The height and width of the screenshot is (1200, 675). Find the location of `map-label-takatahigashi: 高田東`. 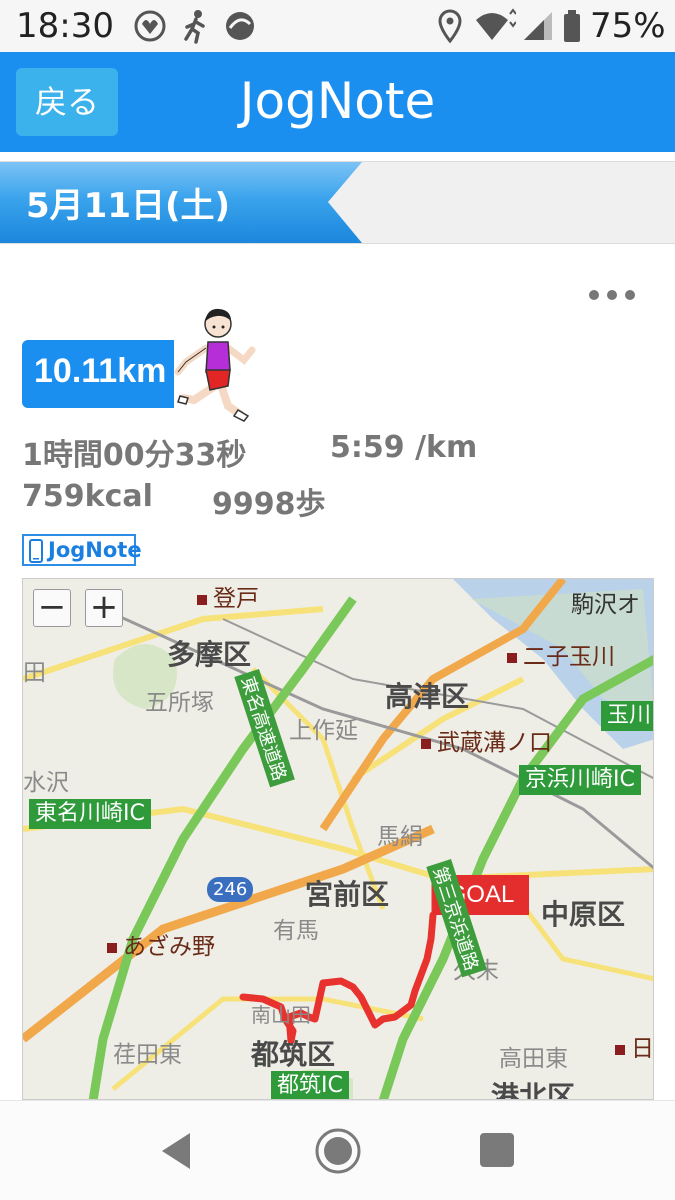

map-label-takatahigashi: 高田東 is located at coordinates (533, 1059).